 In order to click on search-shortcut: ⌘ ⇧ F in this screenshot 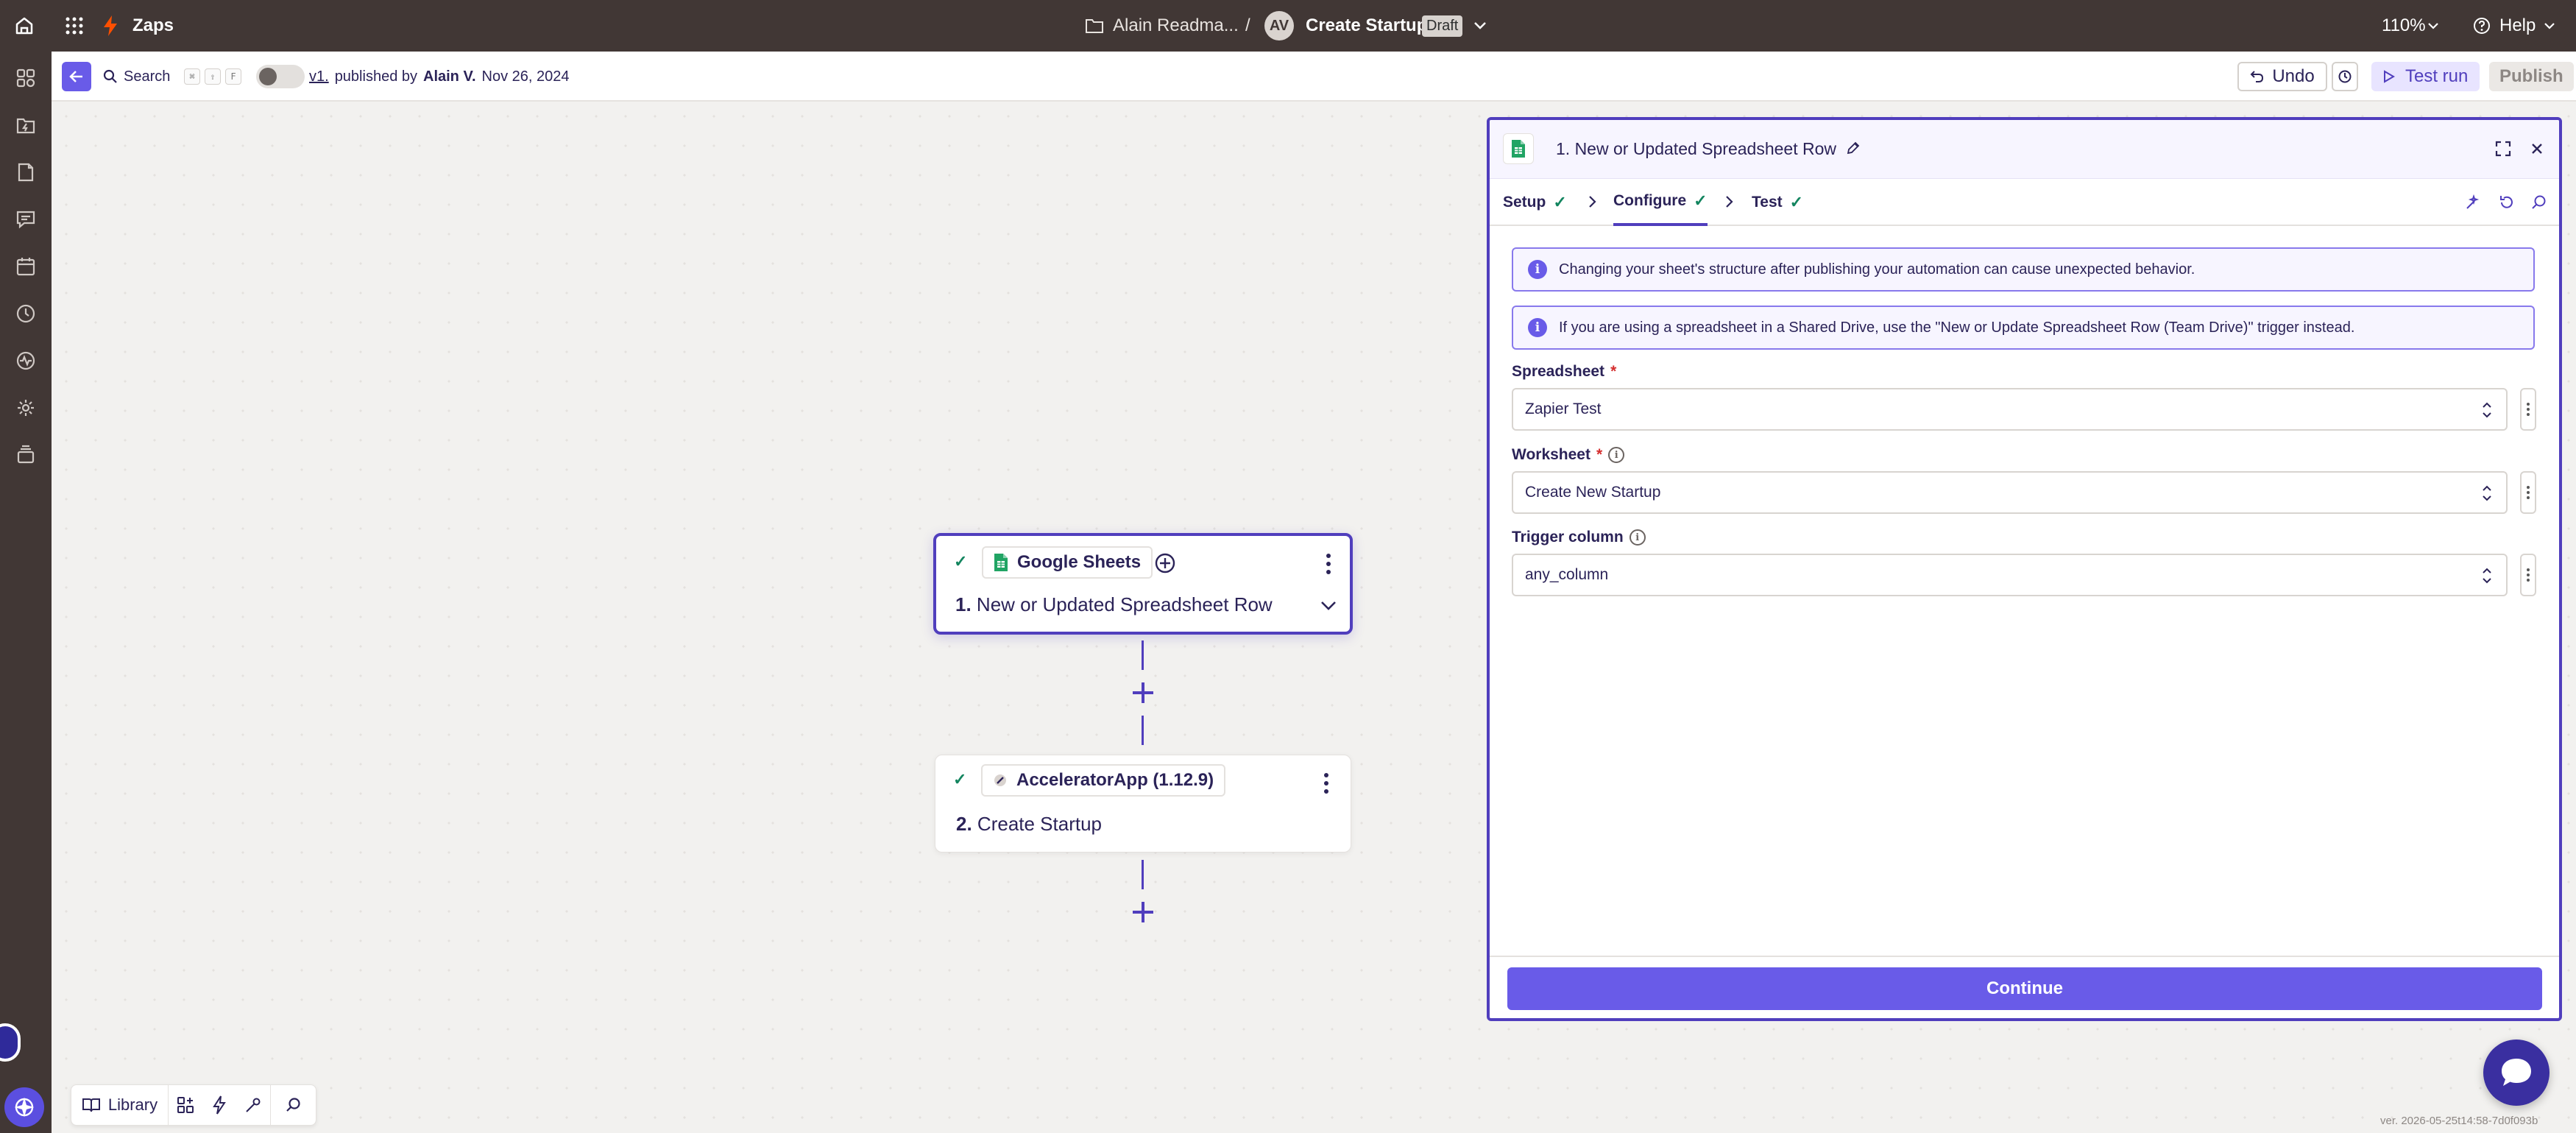, I will do `click(215, 77)`.